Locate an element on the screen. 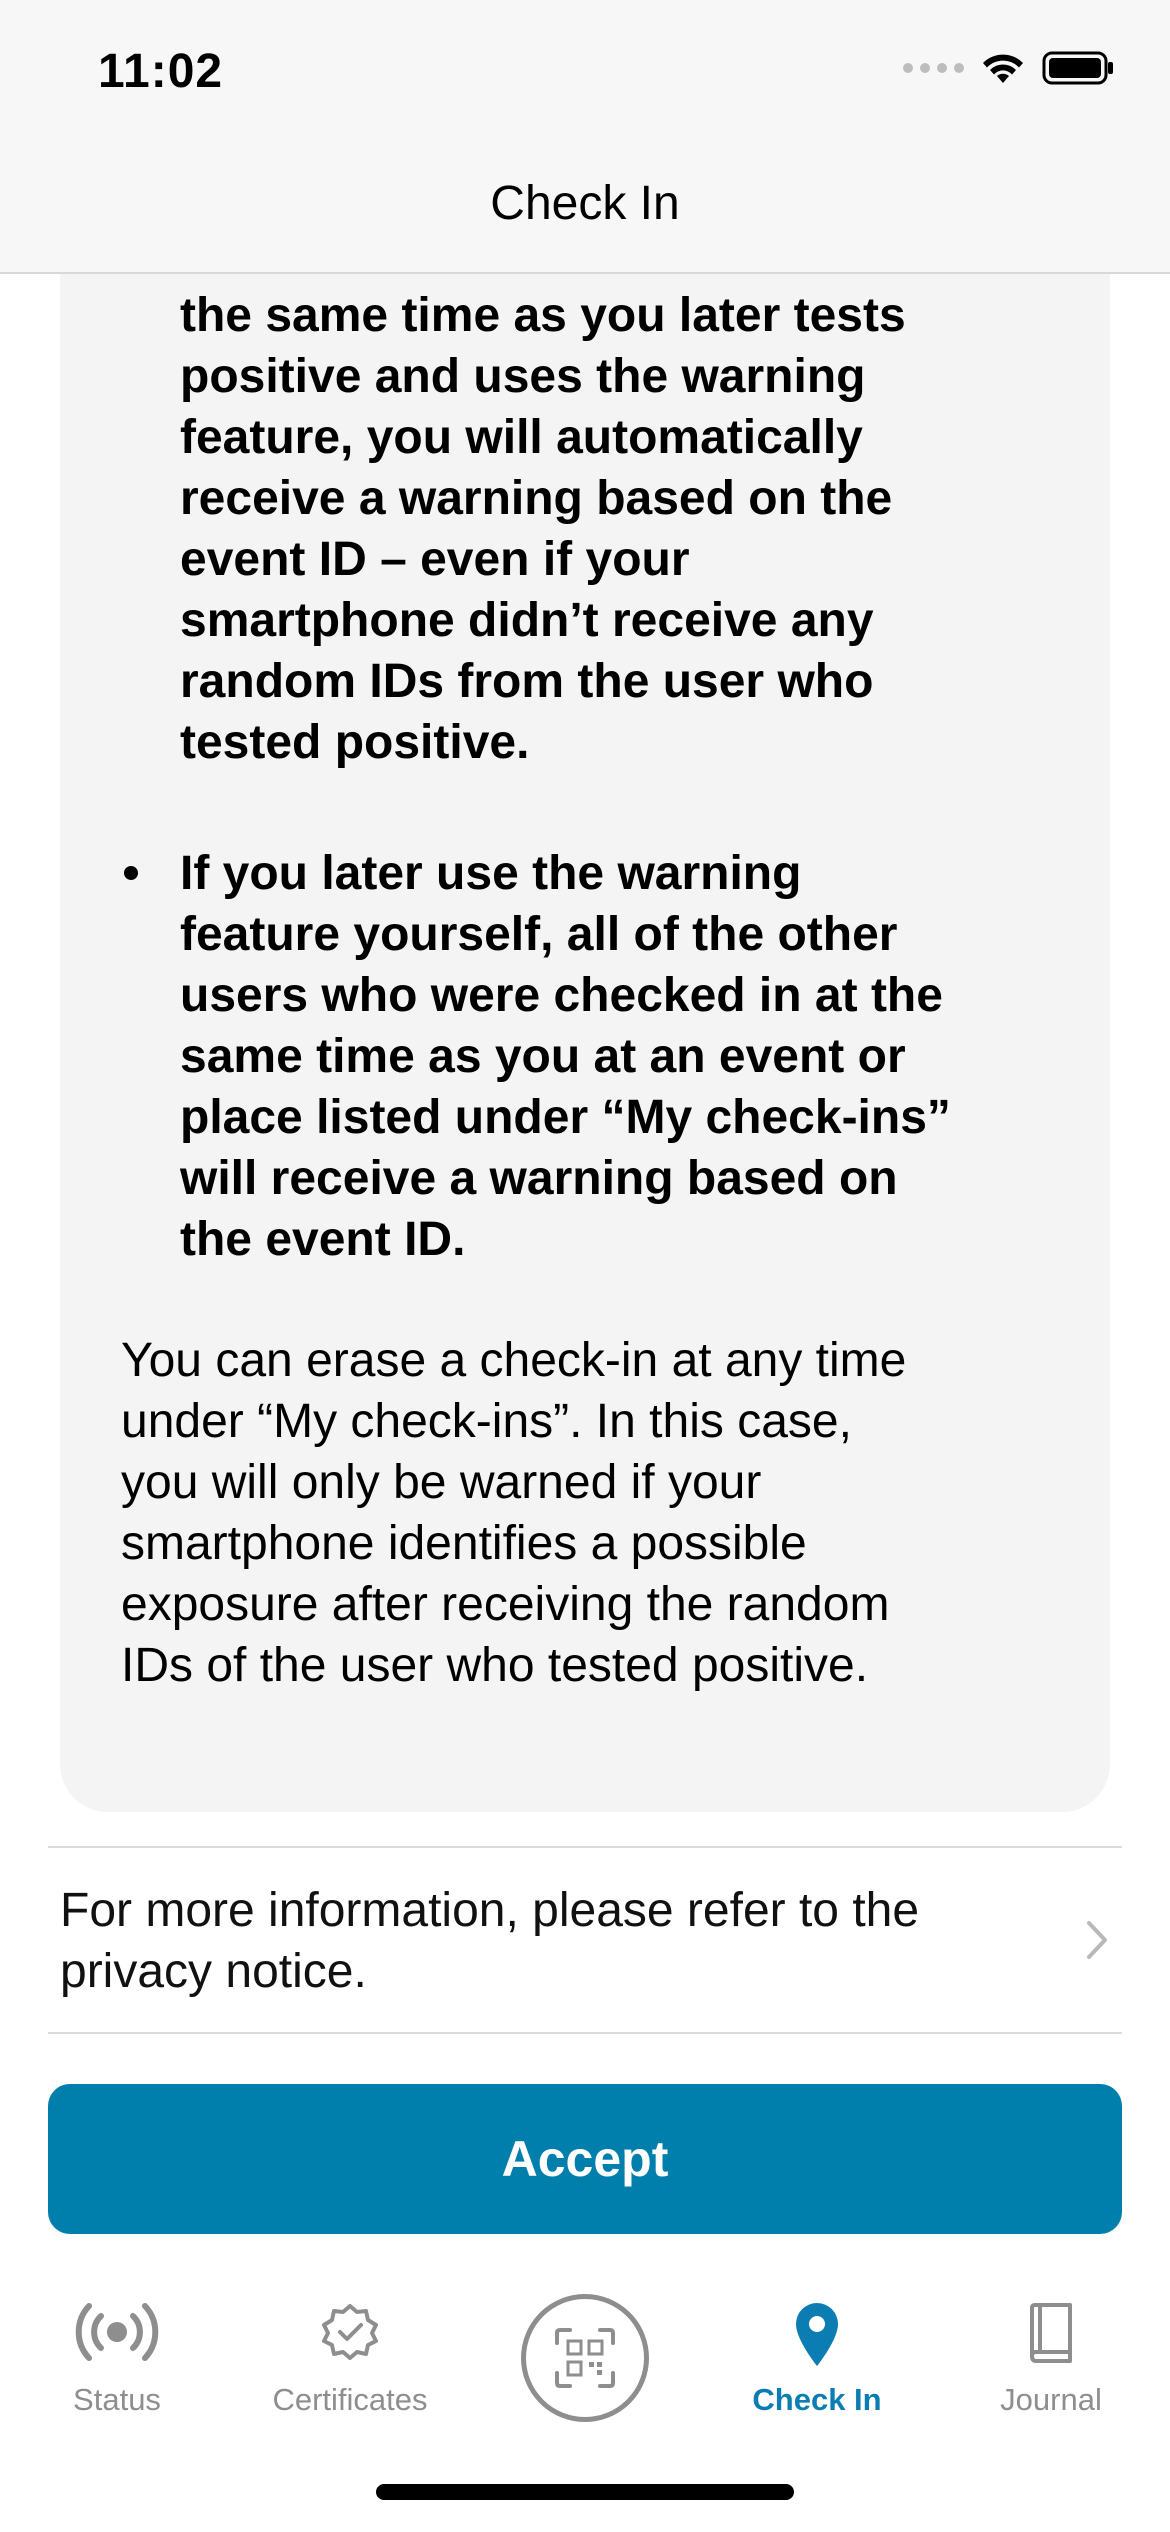 This screenshot has width=1170, height=2532. bullet-dot is located at coordinates (131, 873).